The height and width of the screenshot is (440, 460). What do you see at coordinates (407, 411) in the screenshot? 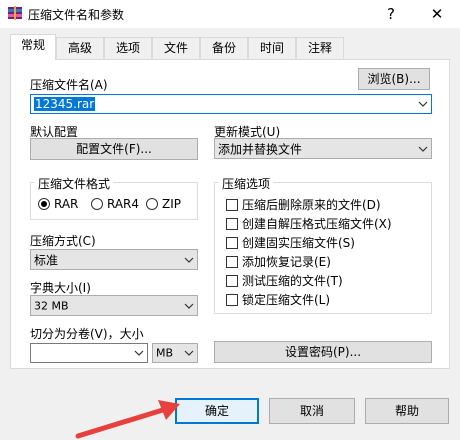
I see `help-button: 帮助` at bounding box center [407, 411].